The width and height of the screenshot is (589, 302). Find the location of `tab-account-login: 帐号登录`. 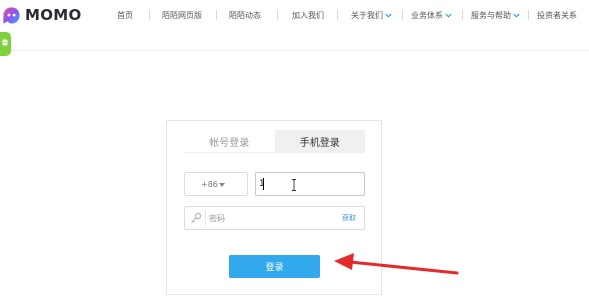

tab-account-login: 帐号登录 is located at coordinates (229, 141).